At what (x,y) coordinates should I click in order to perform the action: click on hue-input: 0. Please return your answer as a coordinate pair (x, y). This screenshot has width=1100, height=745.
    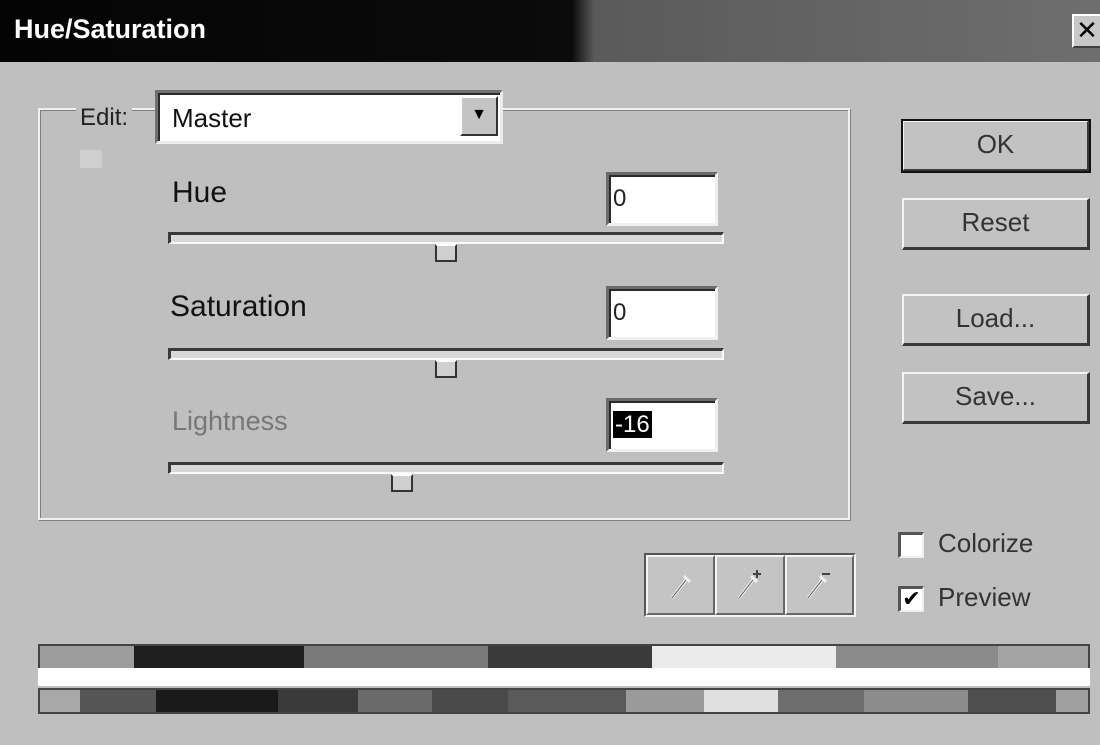
    Looking at the image, I should click on (662, 199).